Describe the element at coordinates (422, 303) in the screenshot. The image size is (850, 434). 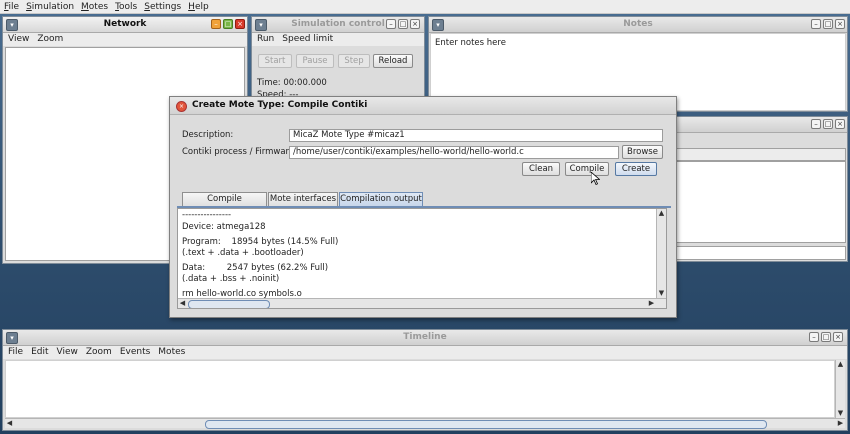
I see `output-horizontal-scrollbar: ◀ ▶` at that location.